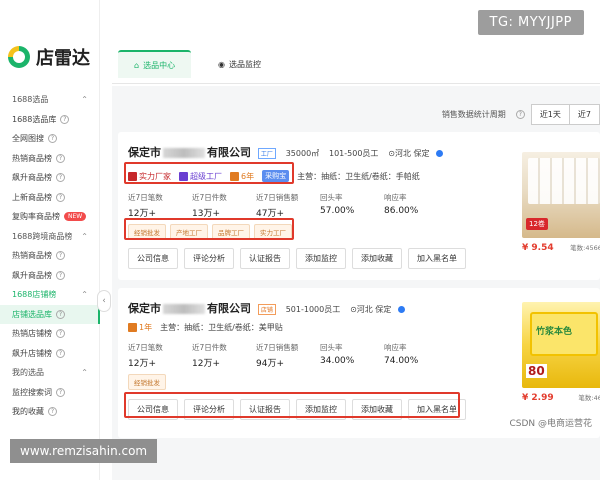 This screenshot has width=600, height=480. Describe the element at coordinates (530, 22) in the screenshot. I see `tg-label: TG: MYYJJPP` at that location.